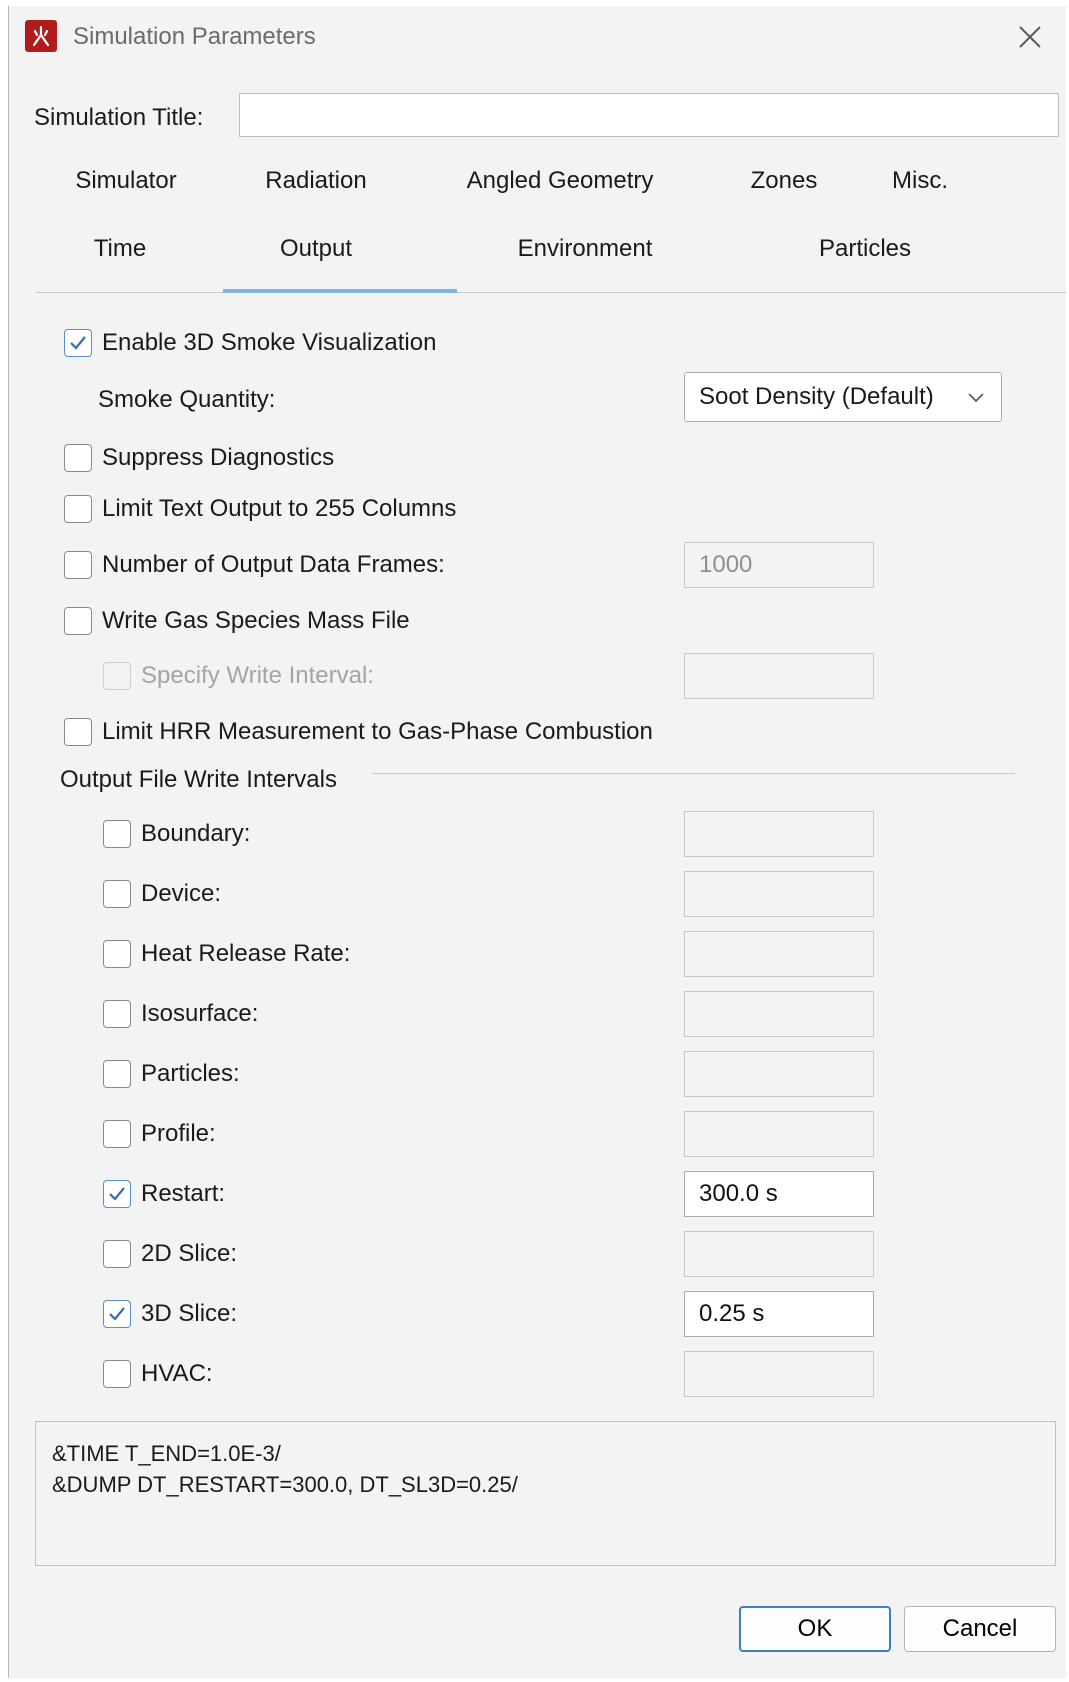 The height and width of the screenshot is (1682, 1069). Describe the element at coordinates (246, 953) in the screenshot. I see `interval-hrr-label: Heat Release Rate:` at that location.